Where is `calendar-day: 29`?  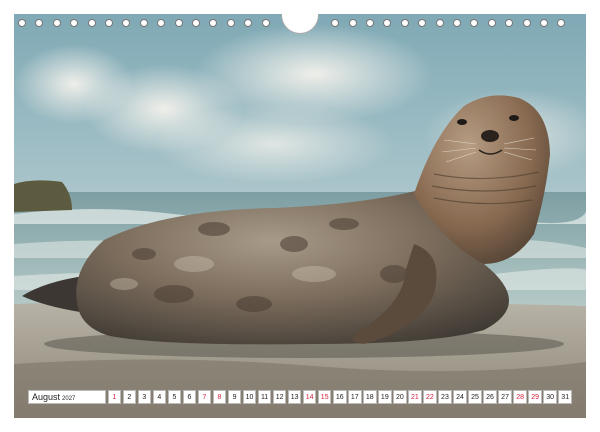
calendar-day: 29 is located at coordinates (535, 397).